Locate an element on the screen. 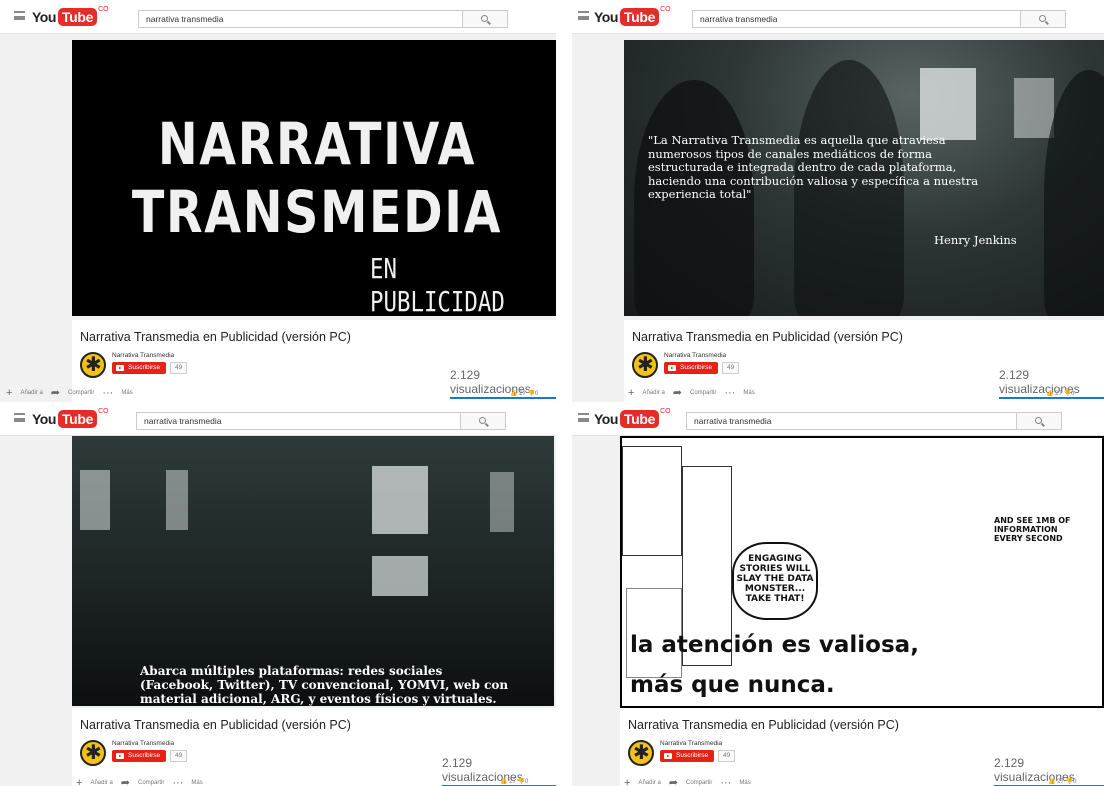  search-icon is located at coordinates (482, 420).